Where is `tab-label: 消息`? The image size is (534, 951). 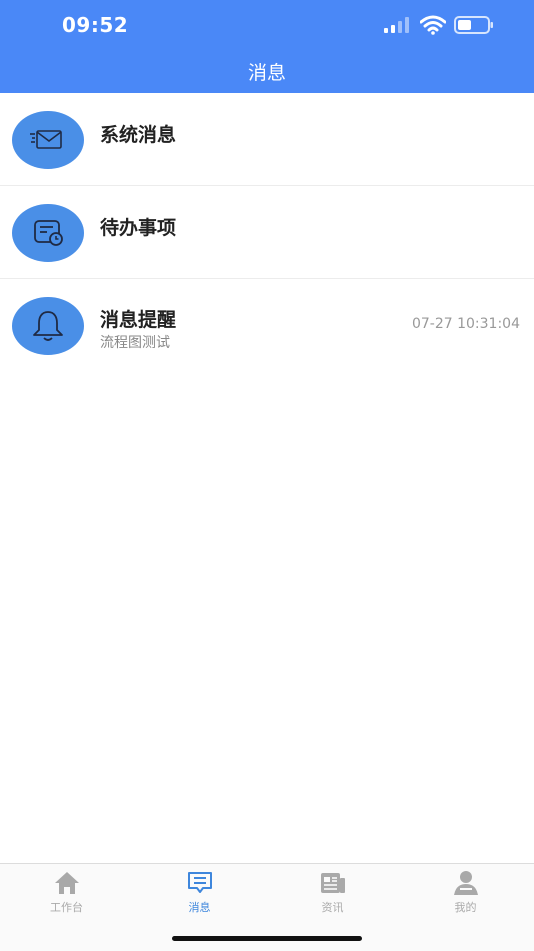 tab-label: 消息 is located at coordinates (199, 907).